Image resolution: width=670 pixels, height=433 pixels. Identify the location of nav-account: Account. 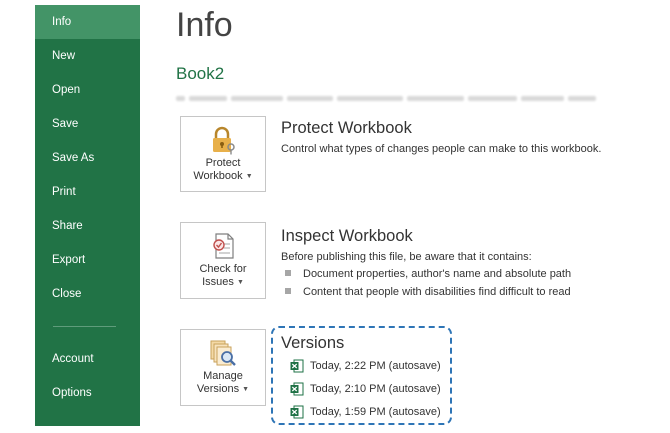
(87, 359).